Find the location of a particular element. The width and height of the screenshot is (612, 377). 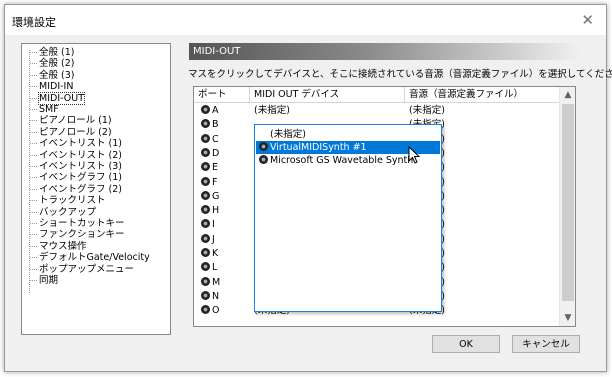

tree-item-label: MIDI-IN is located at coordinates (56, 87).